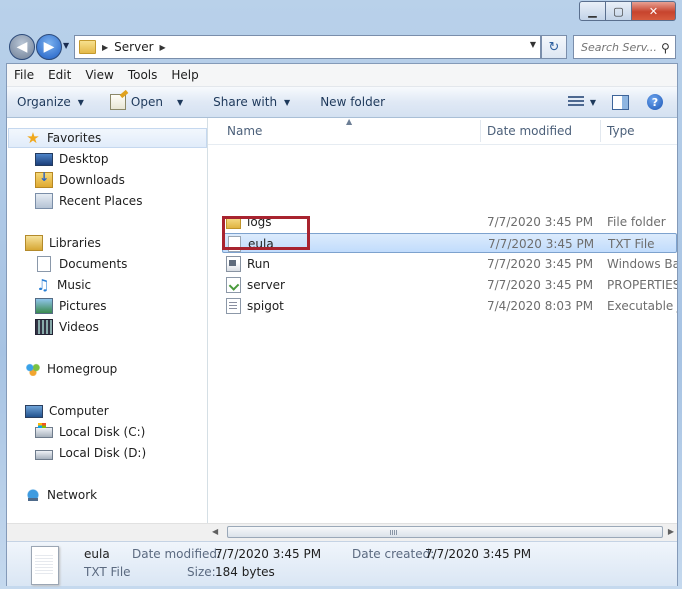 The width and height of the screenshot is (682, 589). What do you see at coordinates (74, 285) in the screenshot?
I see `nav-music-label: Music` at bounding box center [74, 285].